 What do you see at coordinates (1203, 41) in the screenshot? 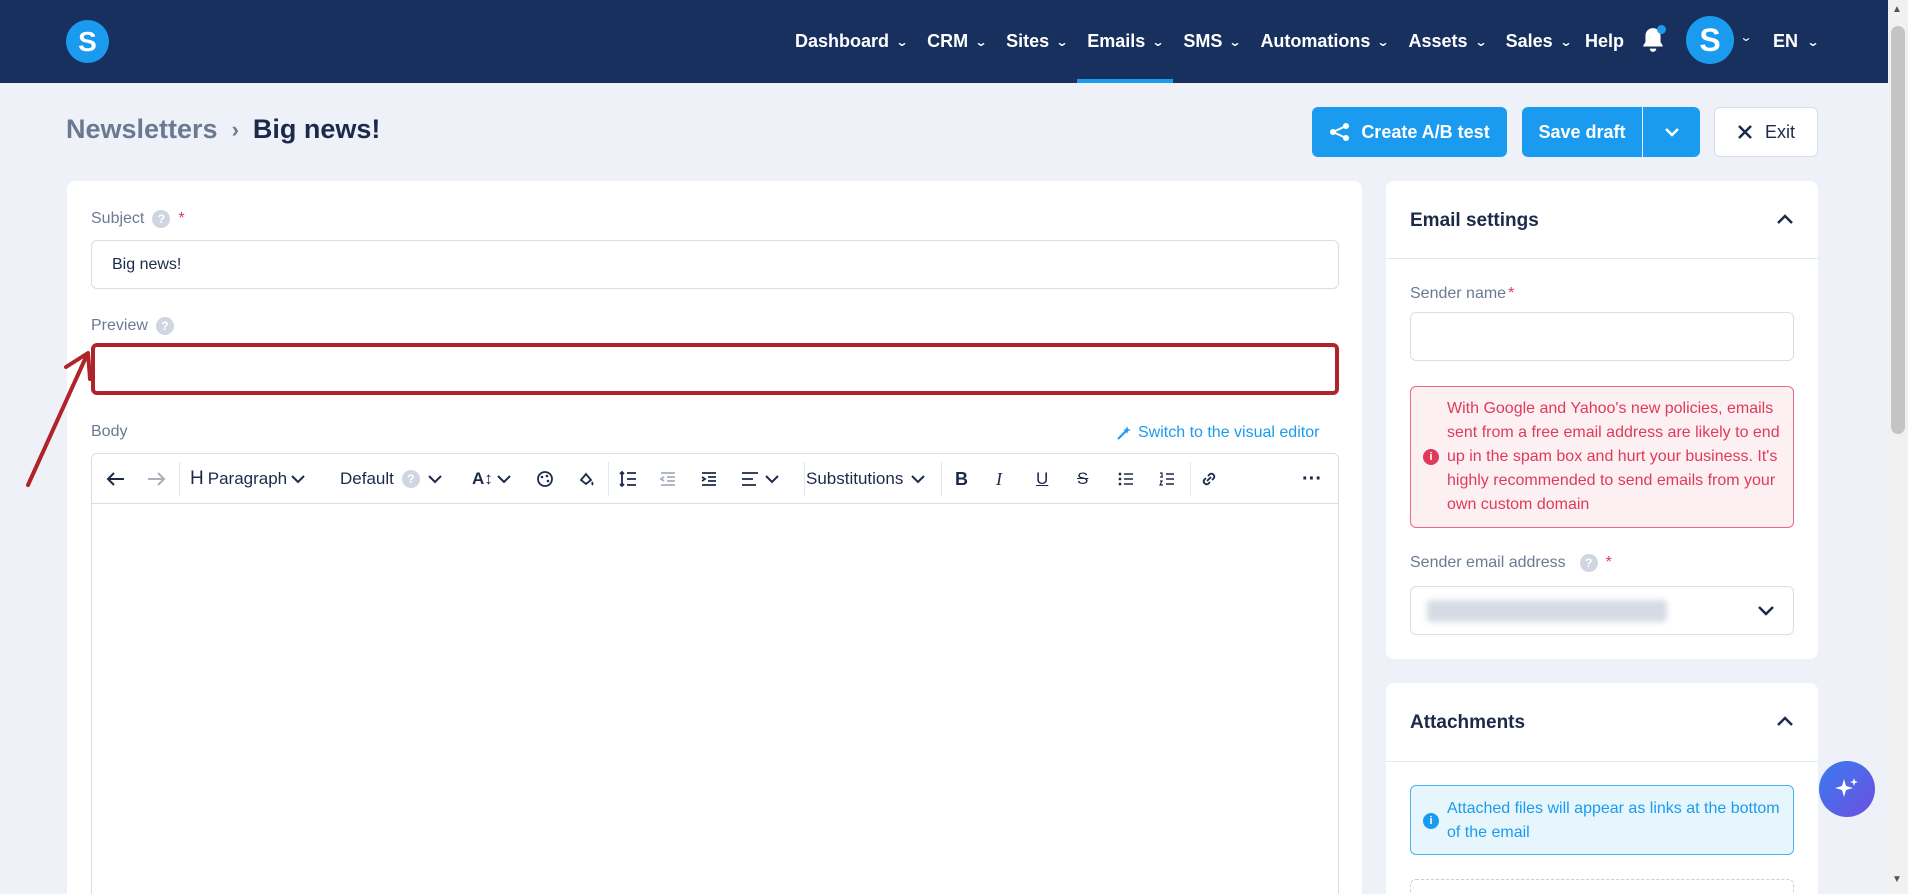
I see `nav-label: SMS` at bounding box center [1203, 41].